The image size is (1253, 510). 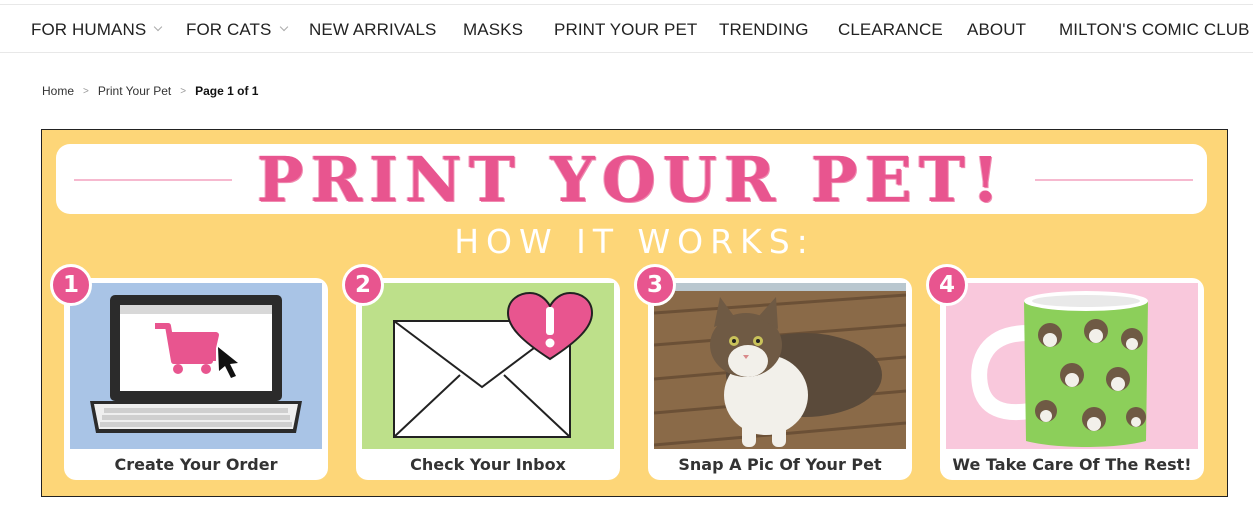 I want to click on banner-subtitle: HOW IT WORKS:, so click(x=634, y=241).